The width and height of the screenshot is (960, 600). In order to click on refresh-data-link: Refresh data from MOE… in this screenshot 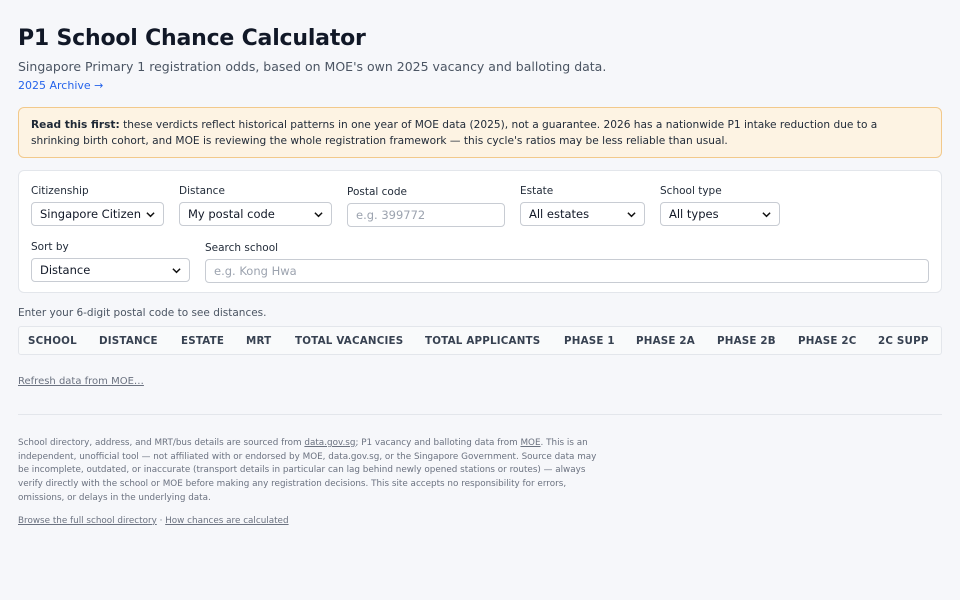, I will do `click(81, 381)`.